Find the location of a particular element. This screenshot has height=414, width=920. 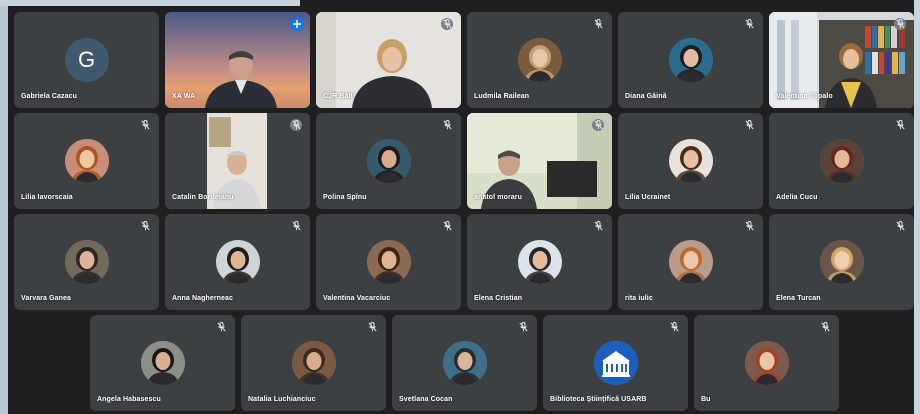

participant-tile: rita iulic is located at coordinates (690, 262).